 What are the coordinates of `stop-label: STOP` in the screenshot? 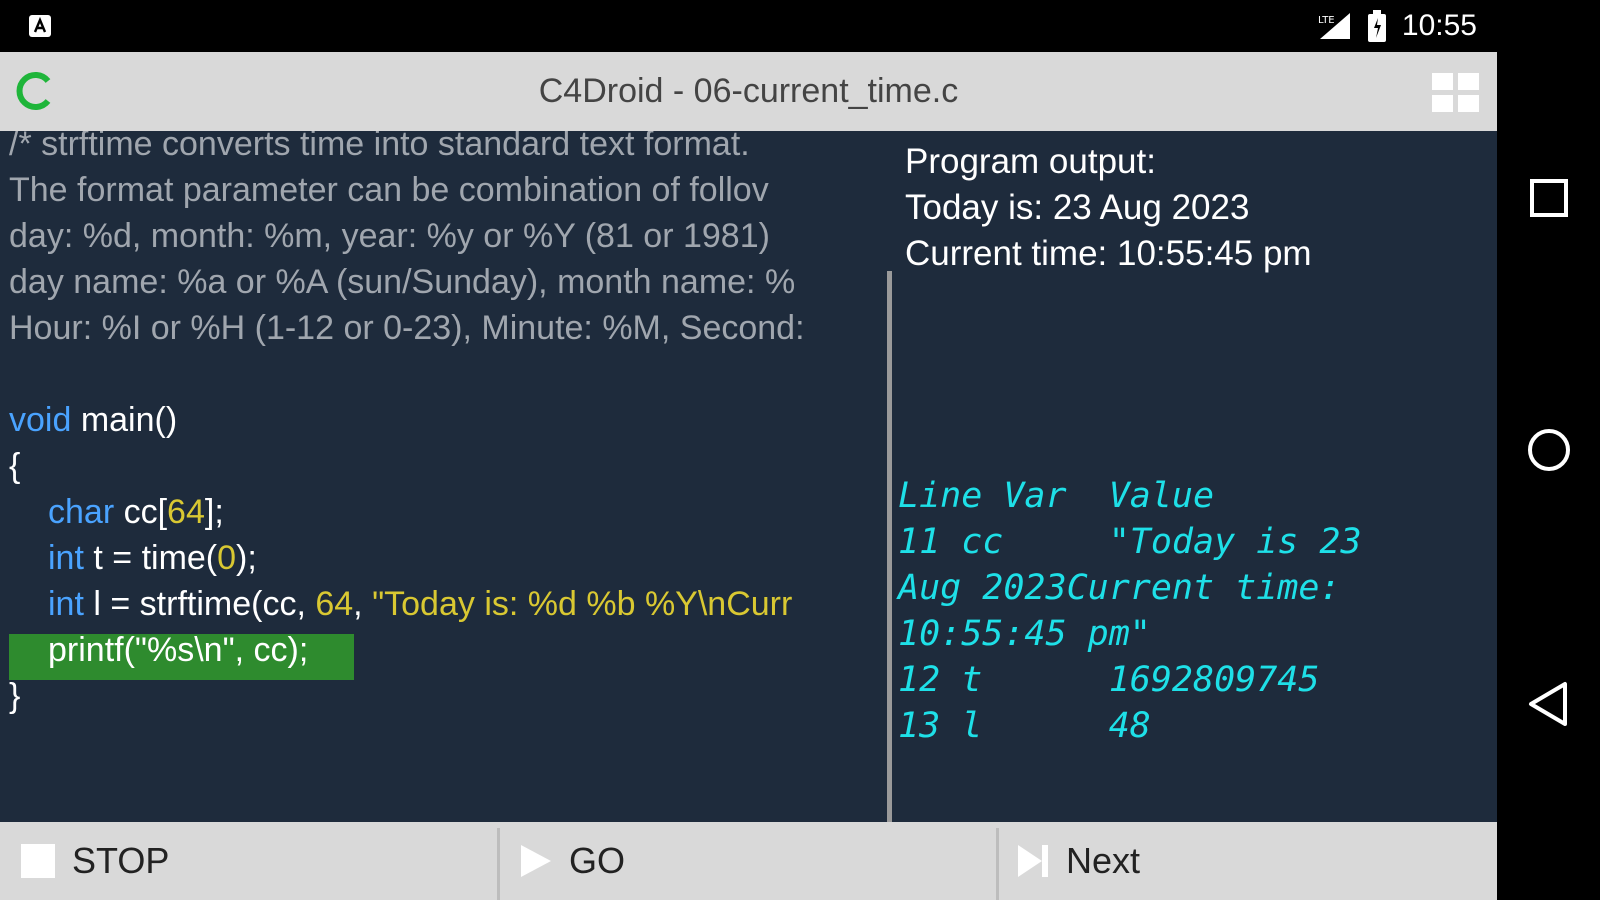 It's located at (121, 860).